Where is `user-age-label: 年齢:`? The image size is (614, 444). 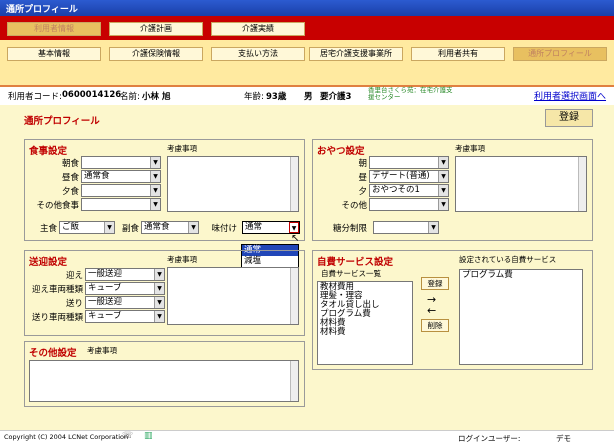
user-age-label: 年齢: is located at coordinates (254, 97).